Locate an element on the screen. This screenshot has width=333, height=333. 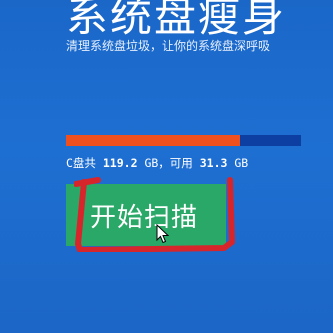
start-scan-button: 开始扫描 is located at coordinates (146, 215).